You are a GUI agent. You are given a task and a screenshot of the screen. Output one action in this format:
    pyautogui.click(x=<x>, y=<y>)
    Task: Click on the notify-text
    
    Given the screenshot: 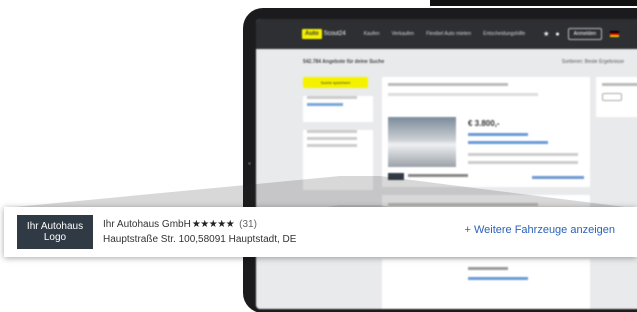 What is the action you would take?
    pyautogui.click(x=619, y=84)
    